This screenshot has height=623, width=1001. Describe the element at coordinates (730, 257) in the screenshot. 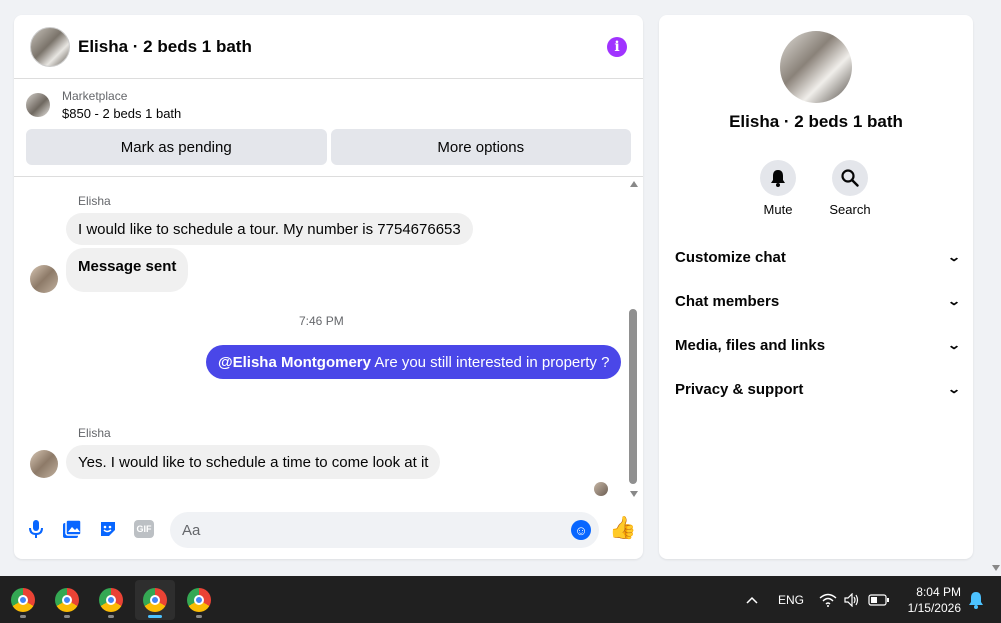

I see `section-label: Customize chat` at that location.